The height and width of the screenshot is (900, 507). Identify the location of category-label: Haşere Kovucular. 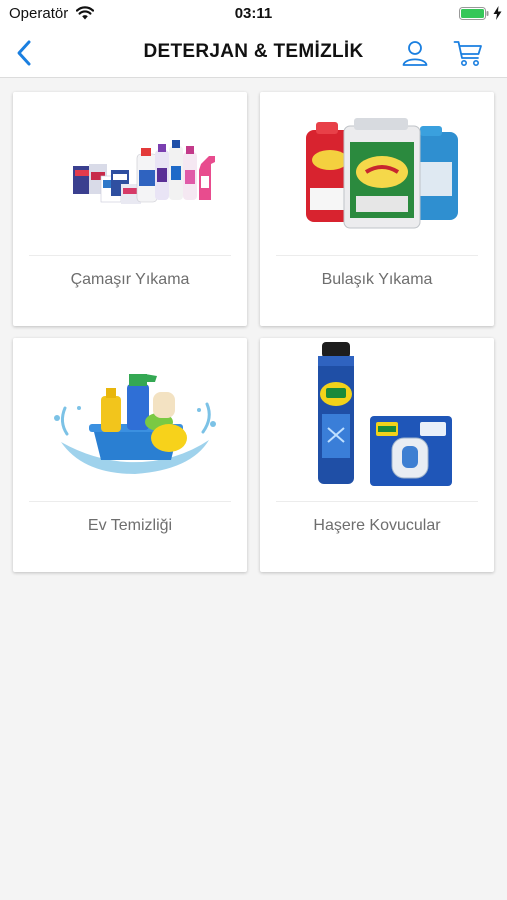
(377, 525).